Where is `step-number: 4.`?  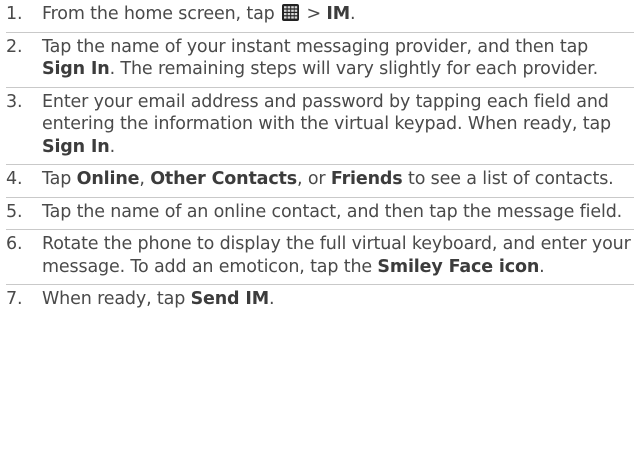 step-number: 4. is located at coordinates (14, 179).